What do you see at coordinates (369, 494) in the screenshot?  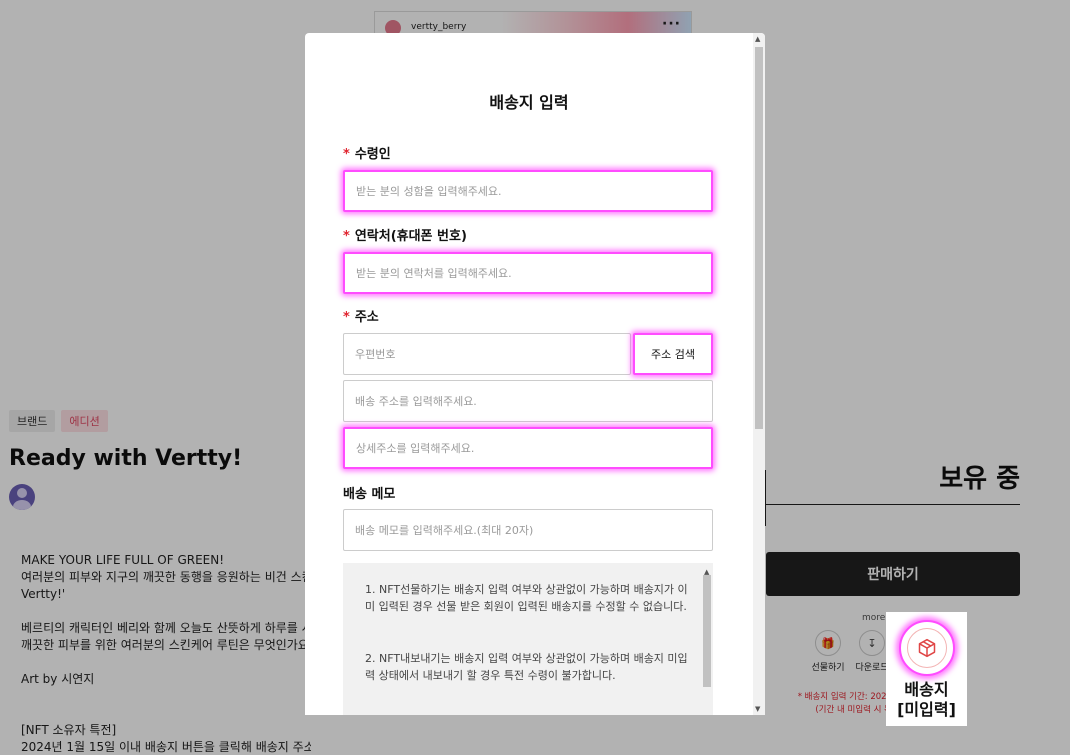 I see `memo-label: 배송 메모` at bounding box center [369, 494].